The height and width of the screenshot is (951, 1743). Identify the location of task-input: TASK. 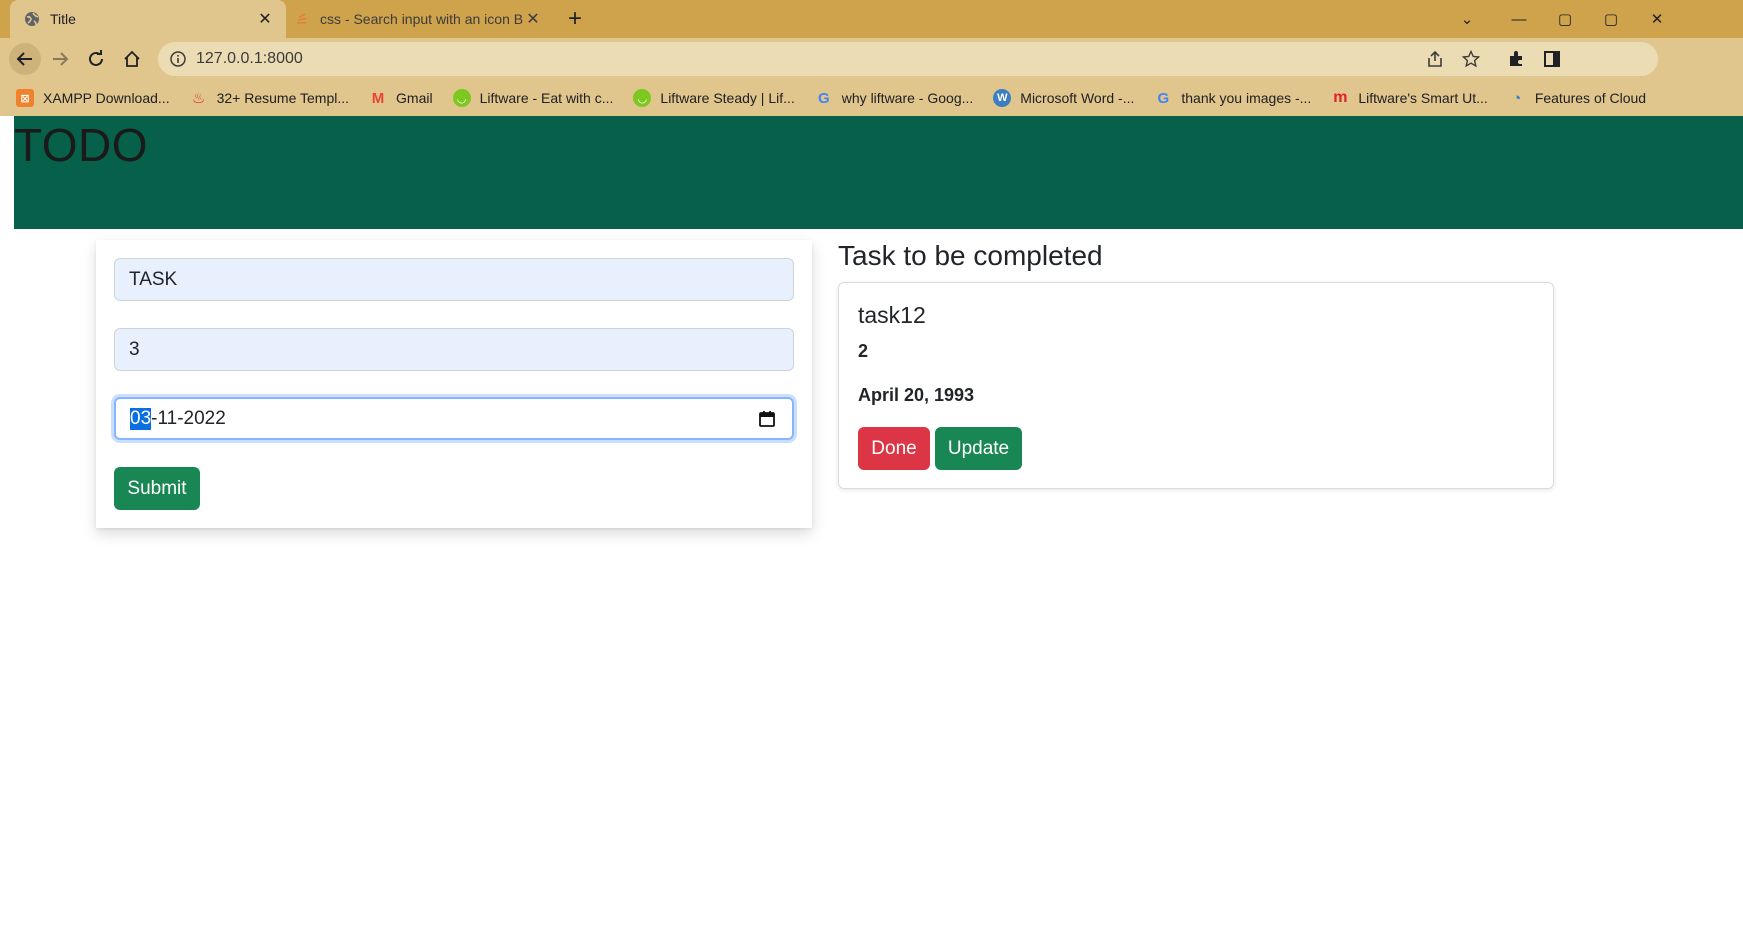
(454, 279).